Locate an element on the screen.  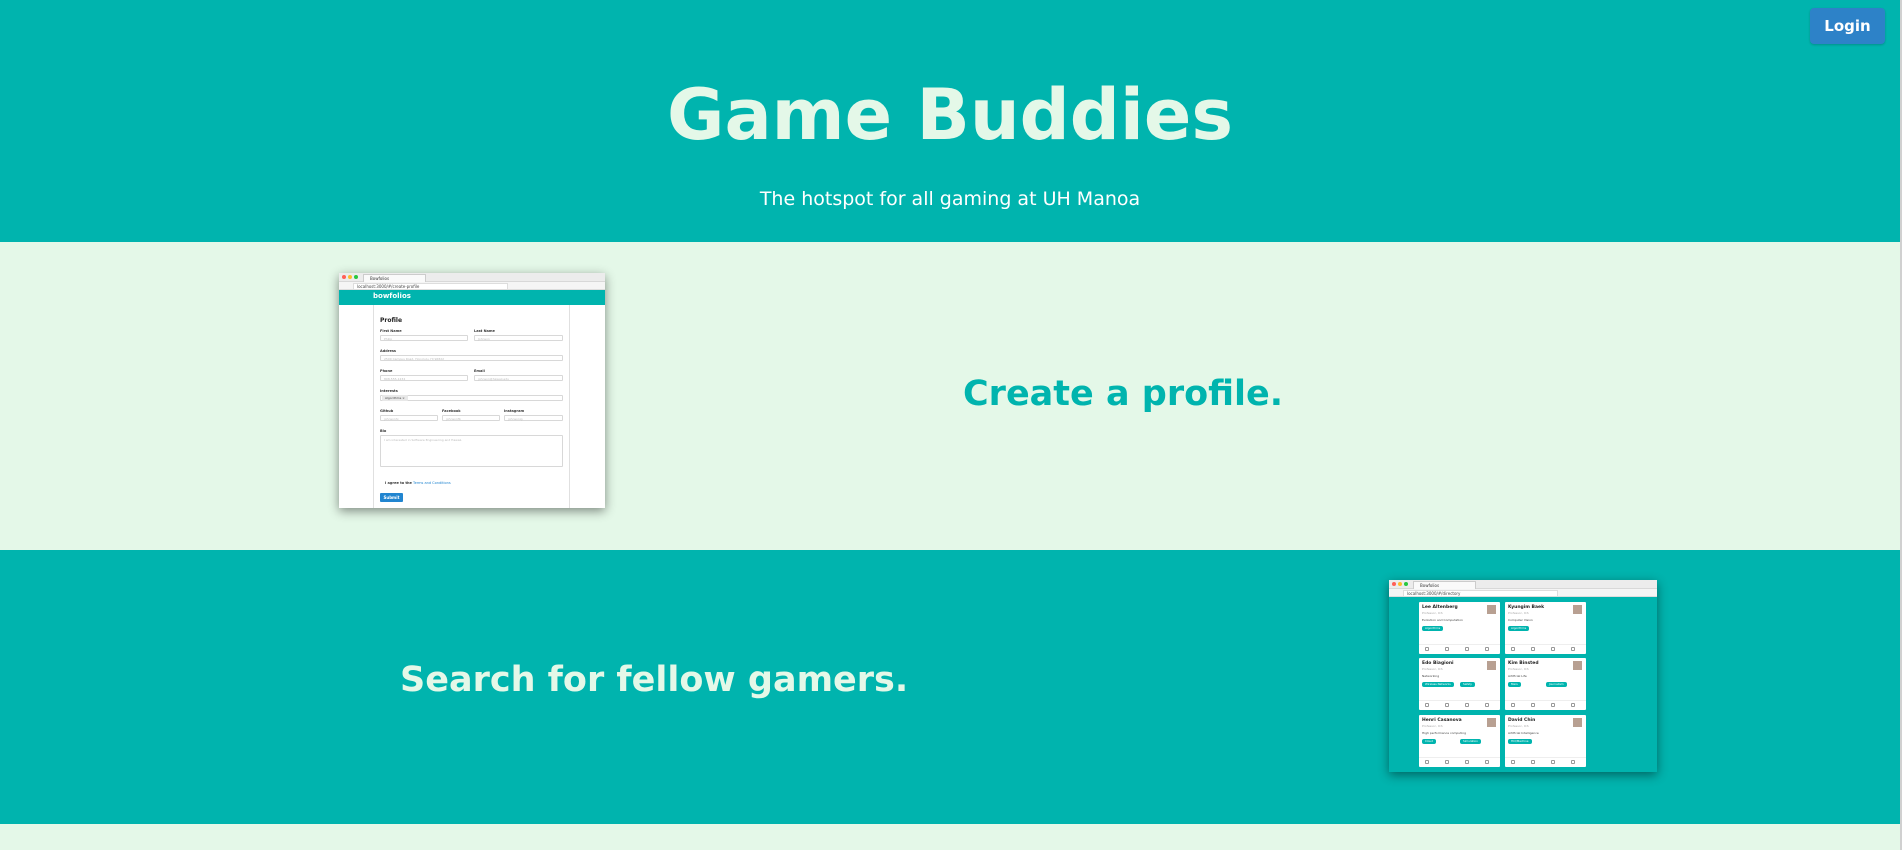
card-name: Kim Binsted is located at coordinates (1523, 663).